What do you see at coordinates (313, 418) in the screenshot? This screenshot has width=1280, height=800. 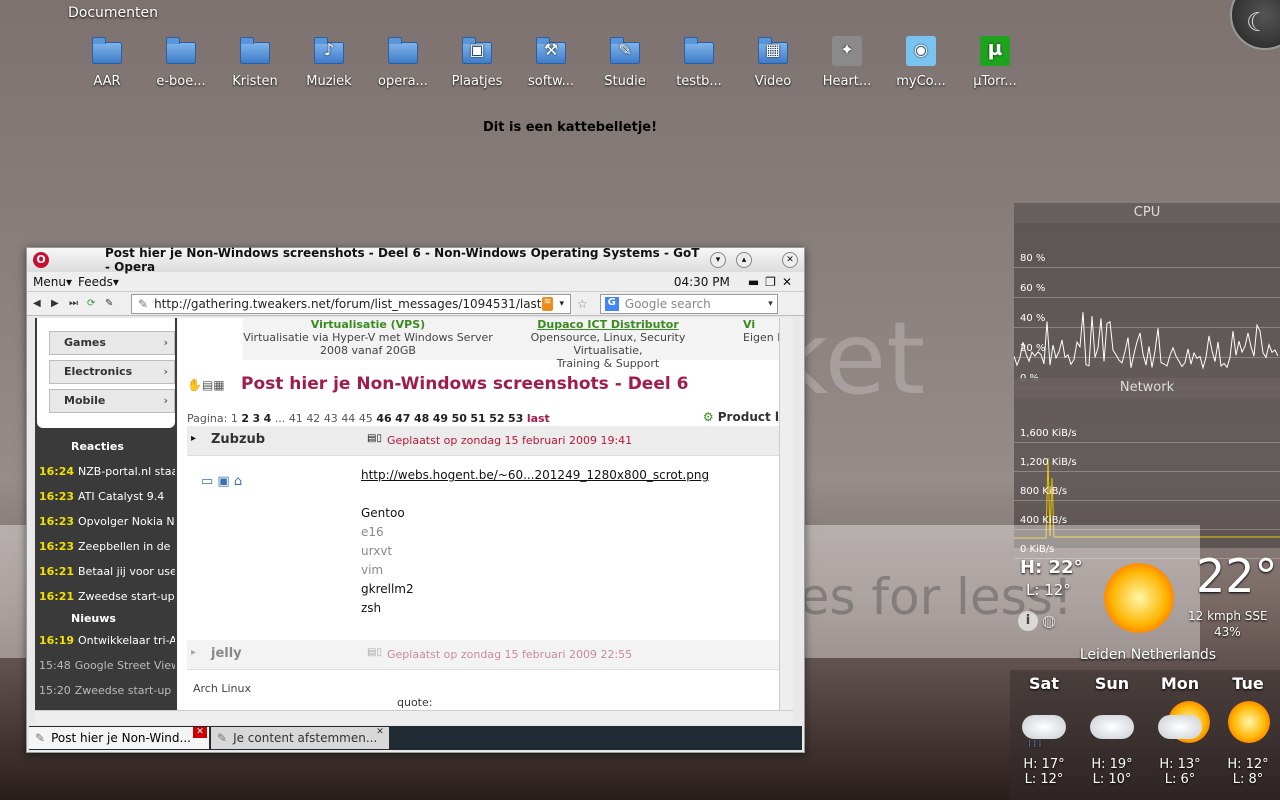 I see `page-link: 42` at bounding box center [313, 418].